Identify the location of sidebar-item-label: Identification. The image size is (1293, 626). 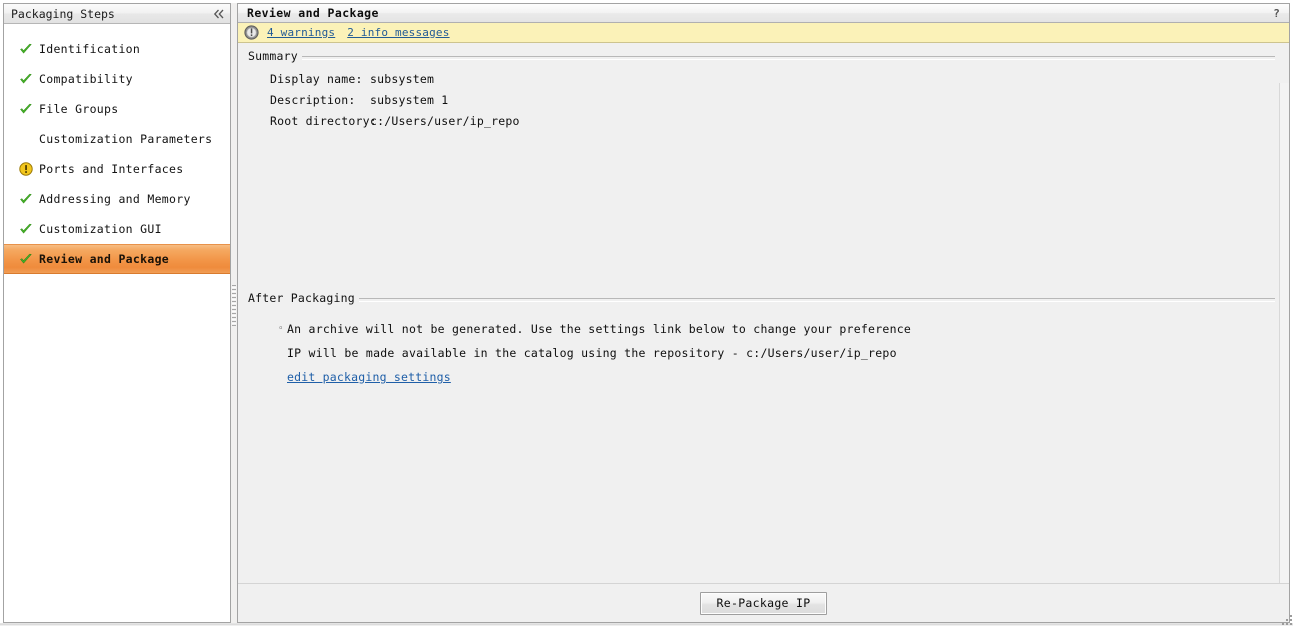
(90, 49).